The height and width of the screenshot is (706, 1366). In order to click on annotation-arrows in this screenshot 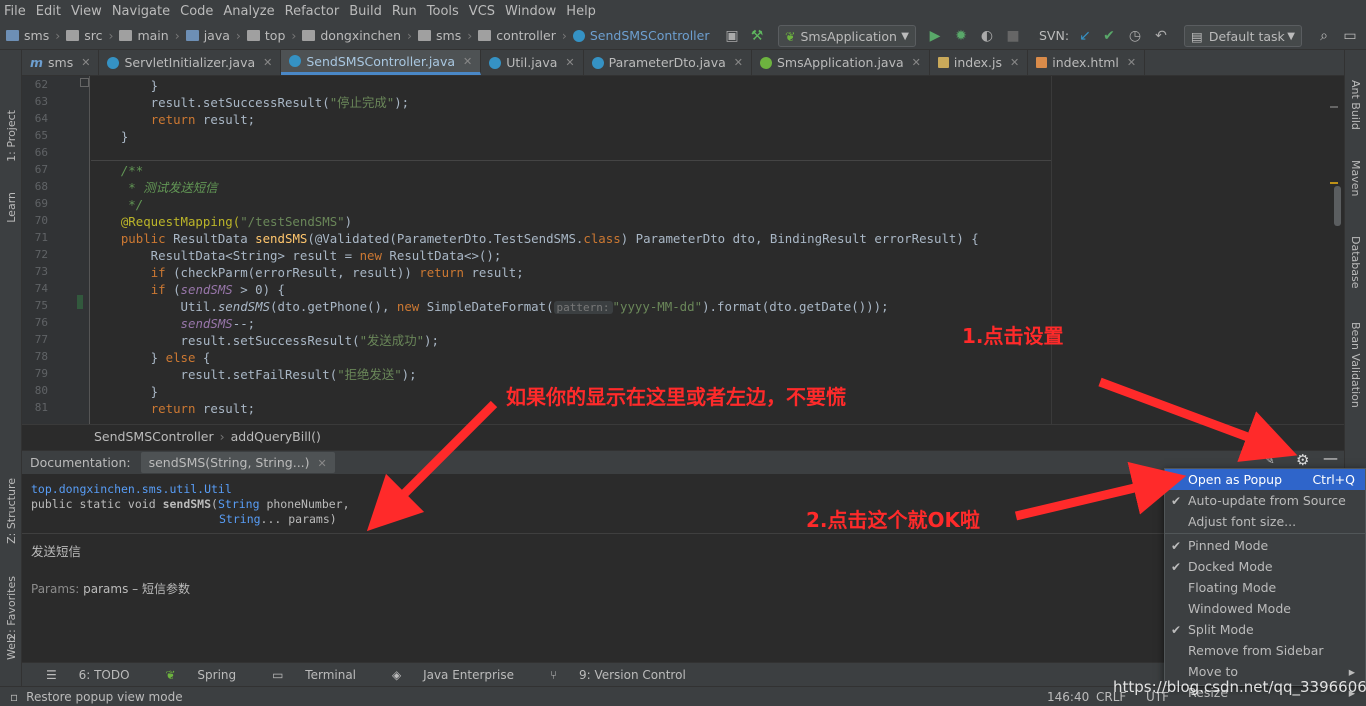, I will do `click(832, 454)`.